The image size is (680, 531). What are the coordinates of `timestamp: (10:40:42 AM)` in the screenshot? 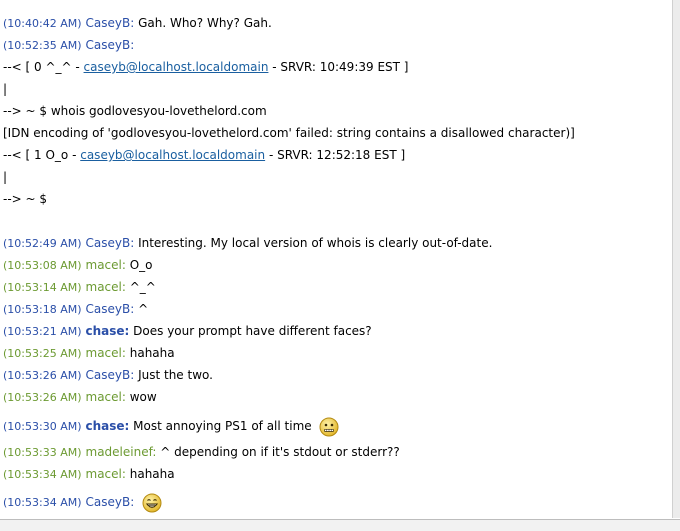 It's located at (42, 23).